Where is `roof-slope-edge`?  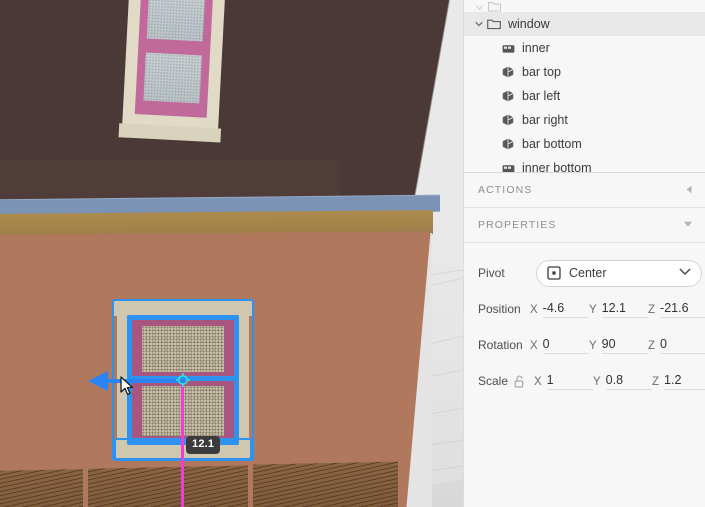
roof-slope-edge is located at coordinates (401, 102).